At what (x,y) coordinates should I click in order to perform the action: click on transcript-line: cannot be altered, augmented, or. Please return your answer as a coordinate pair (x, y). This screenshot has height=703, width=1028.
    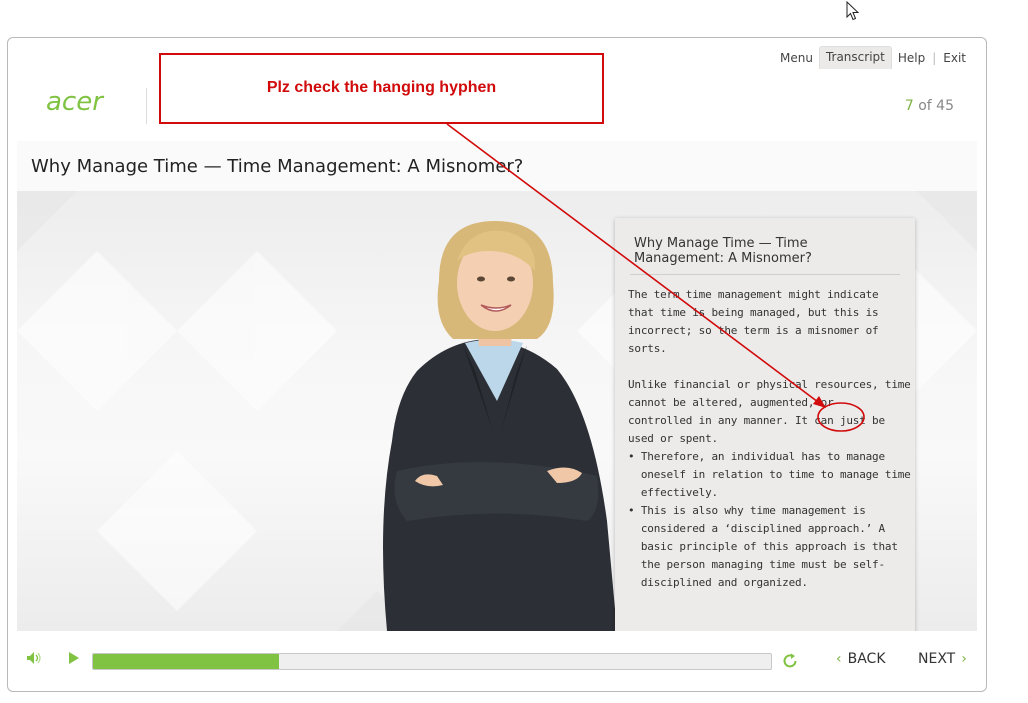
    Looking at the image, I should click on (731, 402).